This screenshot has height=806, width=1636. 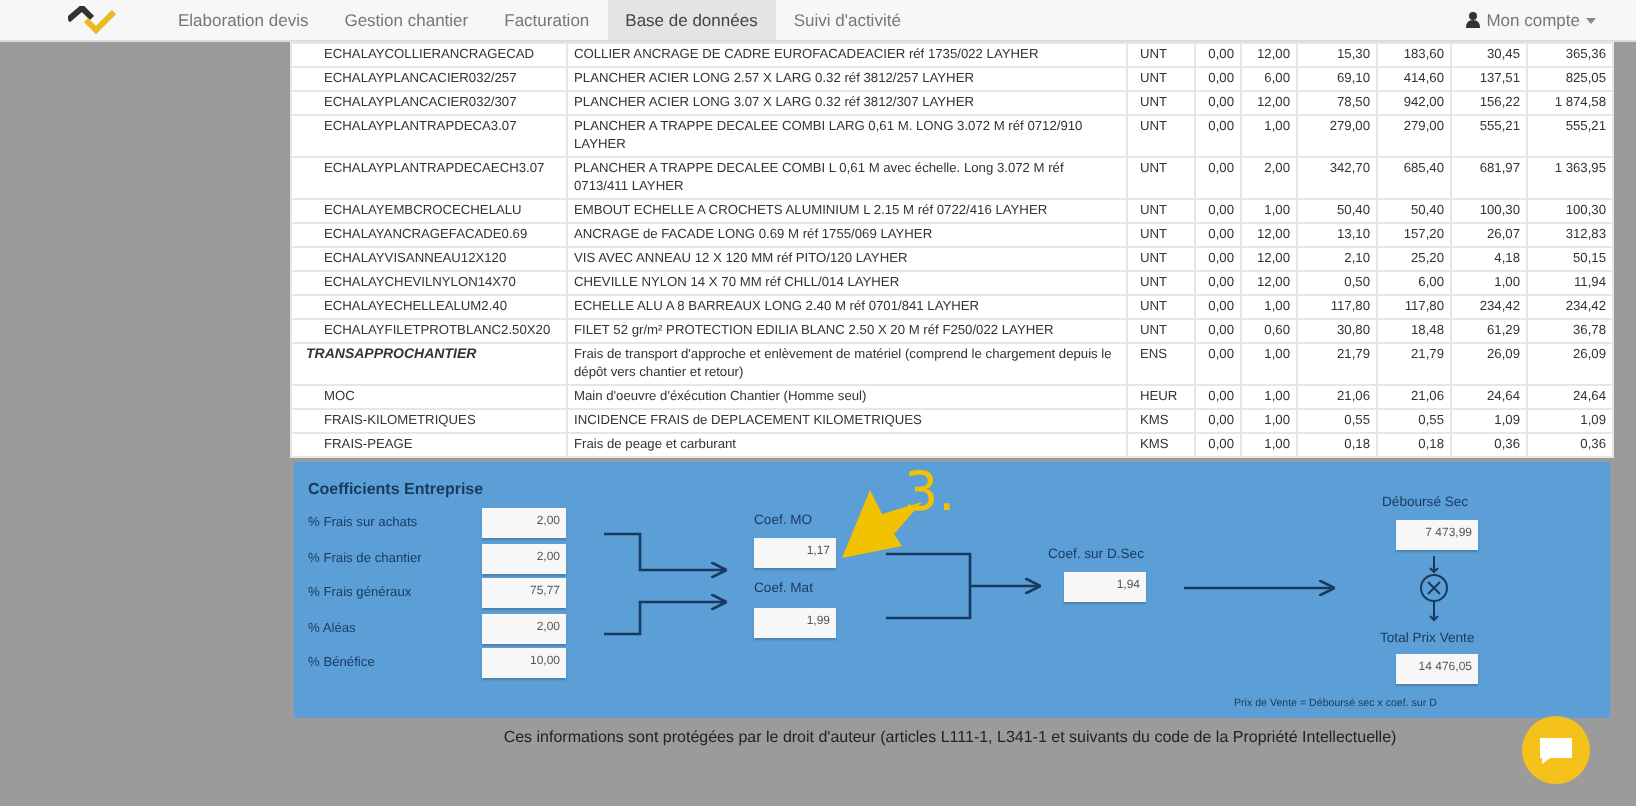 I want to click on nav-tab: Base de données, so click(x=691, y=20).